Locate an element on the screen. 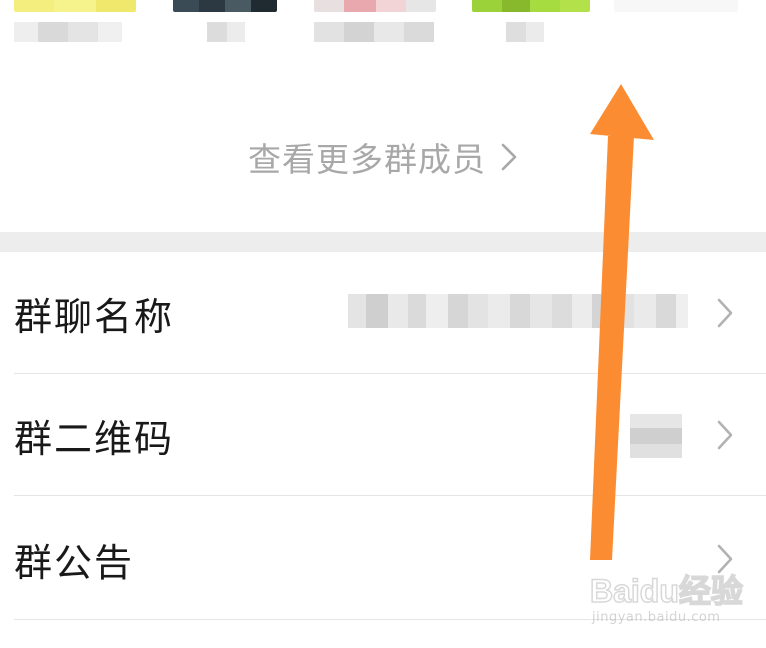 The height and width of the screenshot is (648, 766). baidu-jingyan-watermark: Baidu经验 jingyan.baidu.com is located at coordinates (674, 601).